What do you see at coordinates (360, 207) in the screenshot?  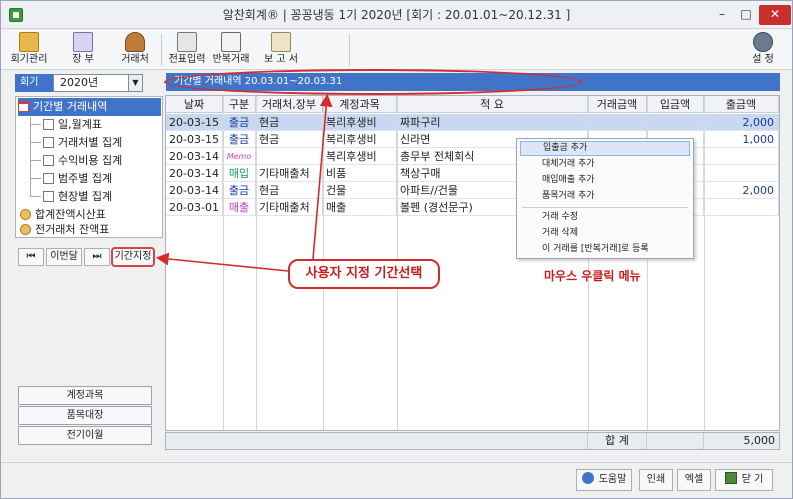 I see `cell-item: 매출` at bounding box center [360, 207].